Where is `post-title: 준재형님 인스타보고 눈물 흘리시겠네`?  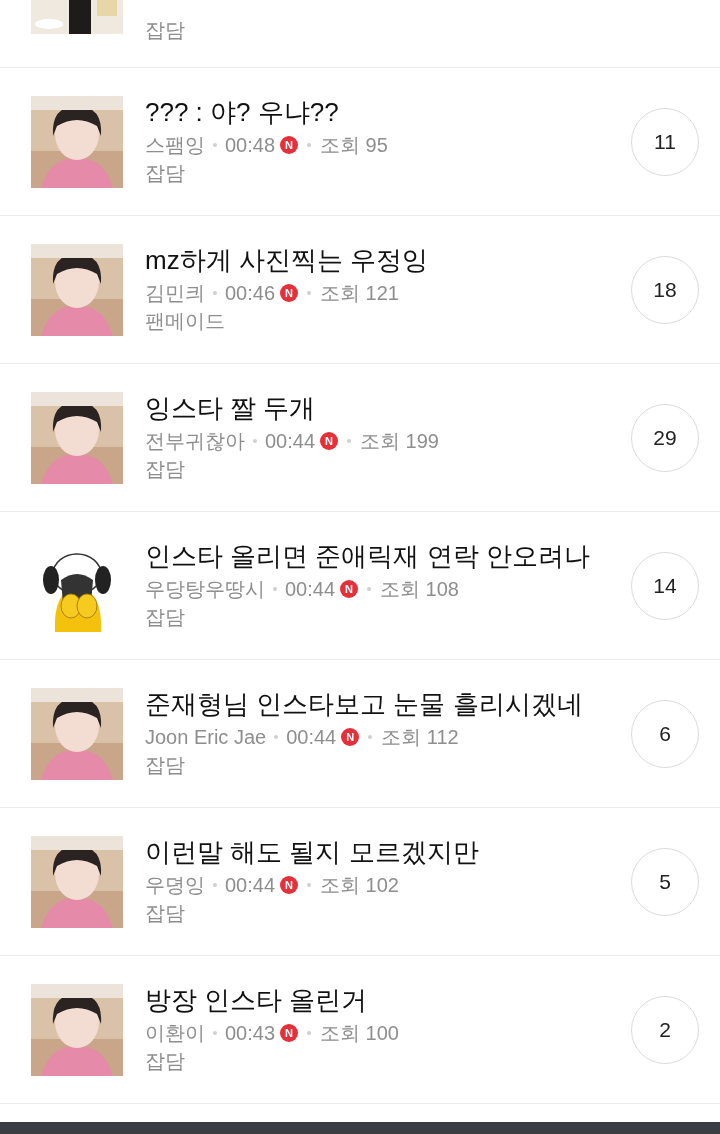 post-title: 준재형님 인스타보고 눈물 흘리시겠네 is located at coordinates (364, 704).